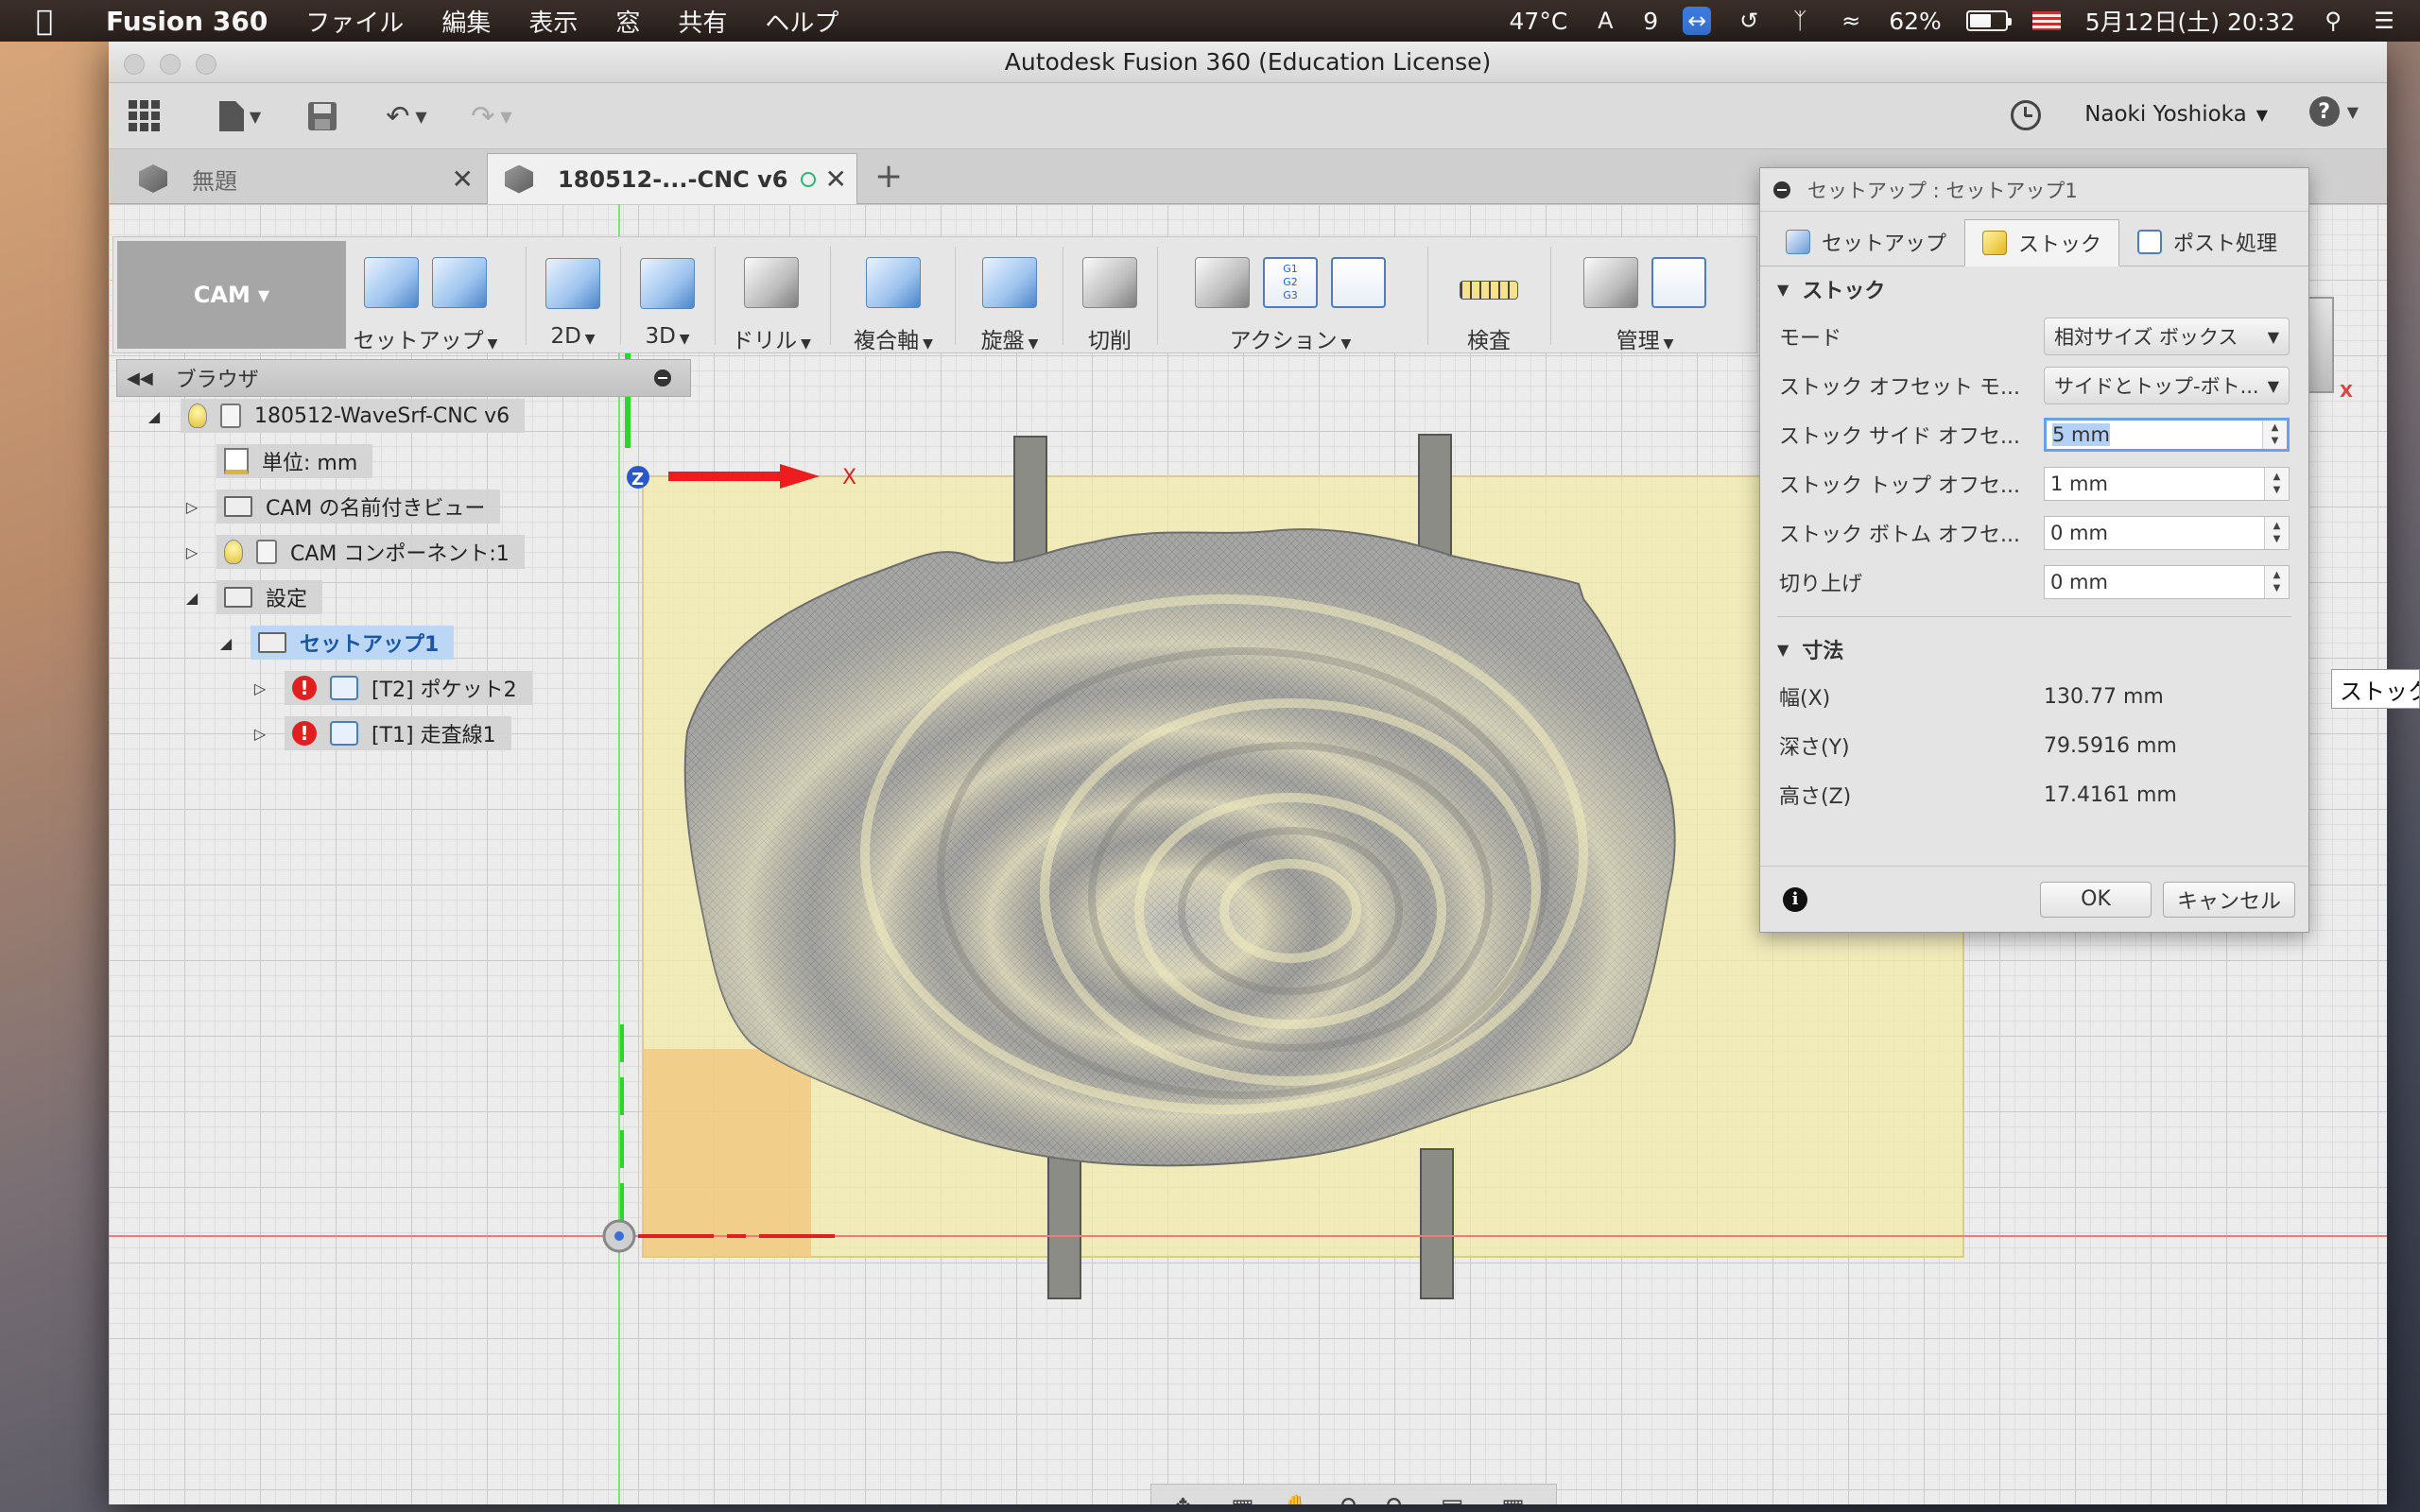  What do you see at coordinates (1851, 21) in the screenshot?
I see `wifi-icon: ≈` at bounding box center [1851, 21].